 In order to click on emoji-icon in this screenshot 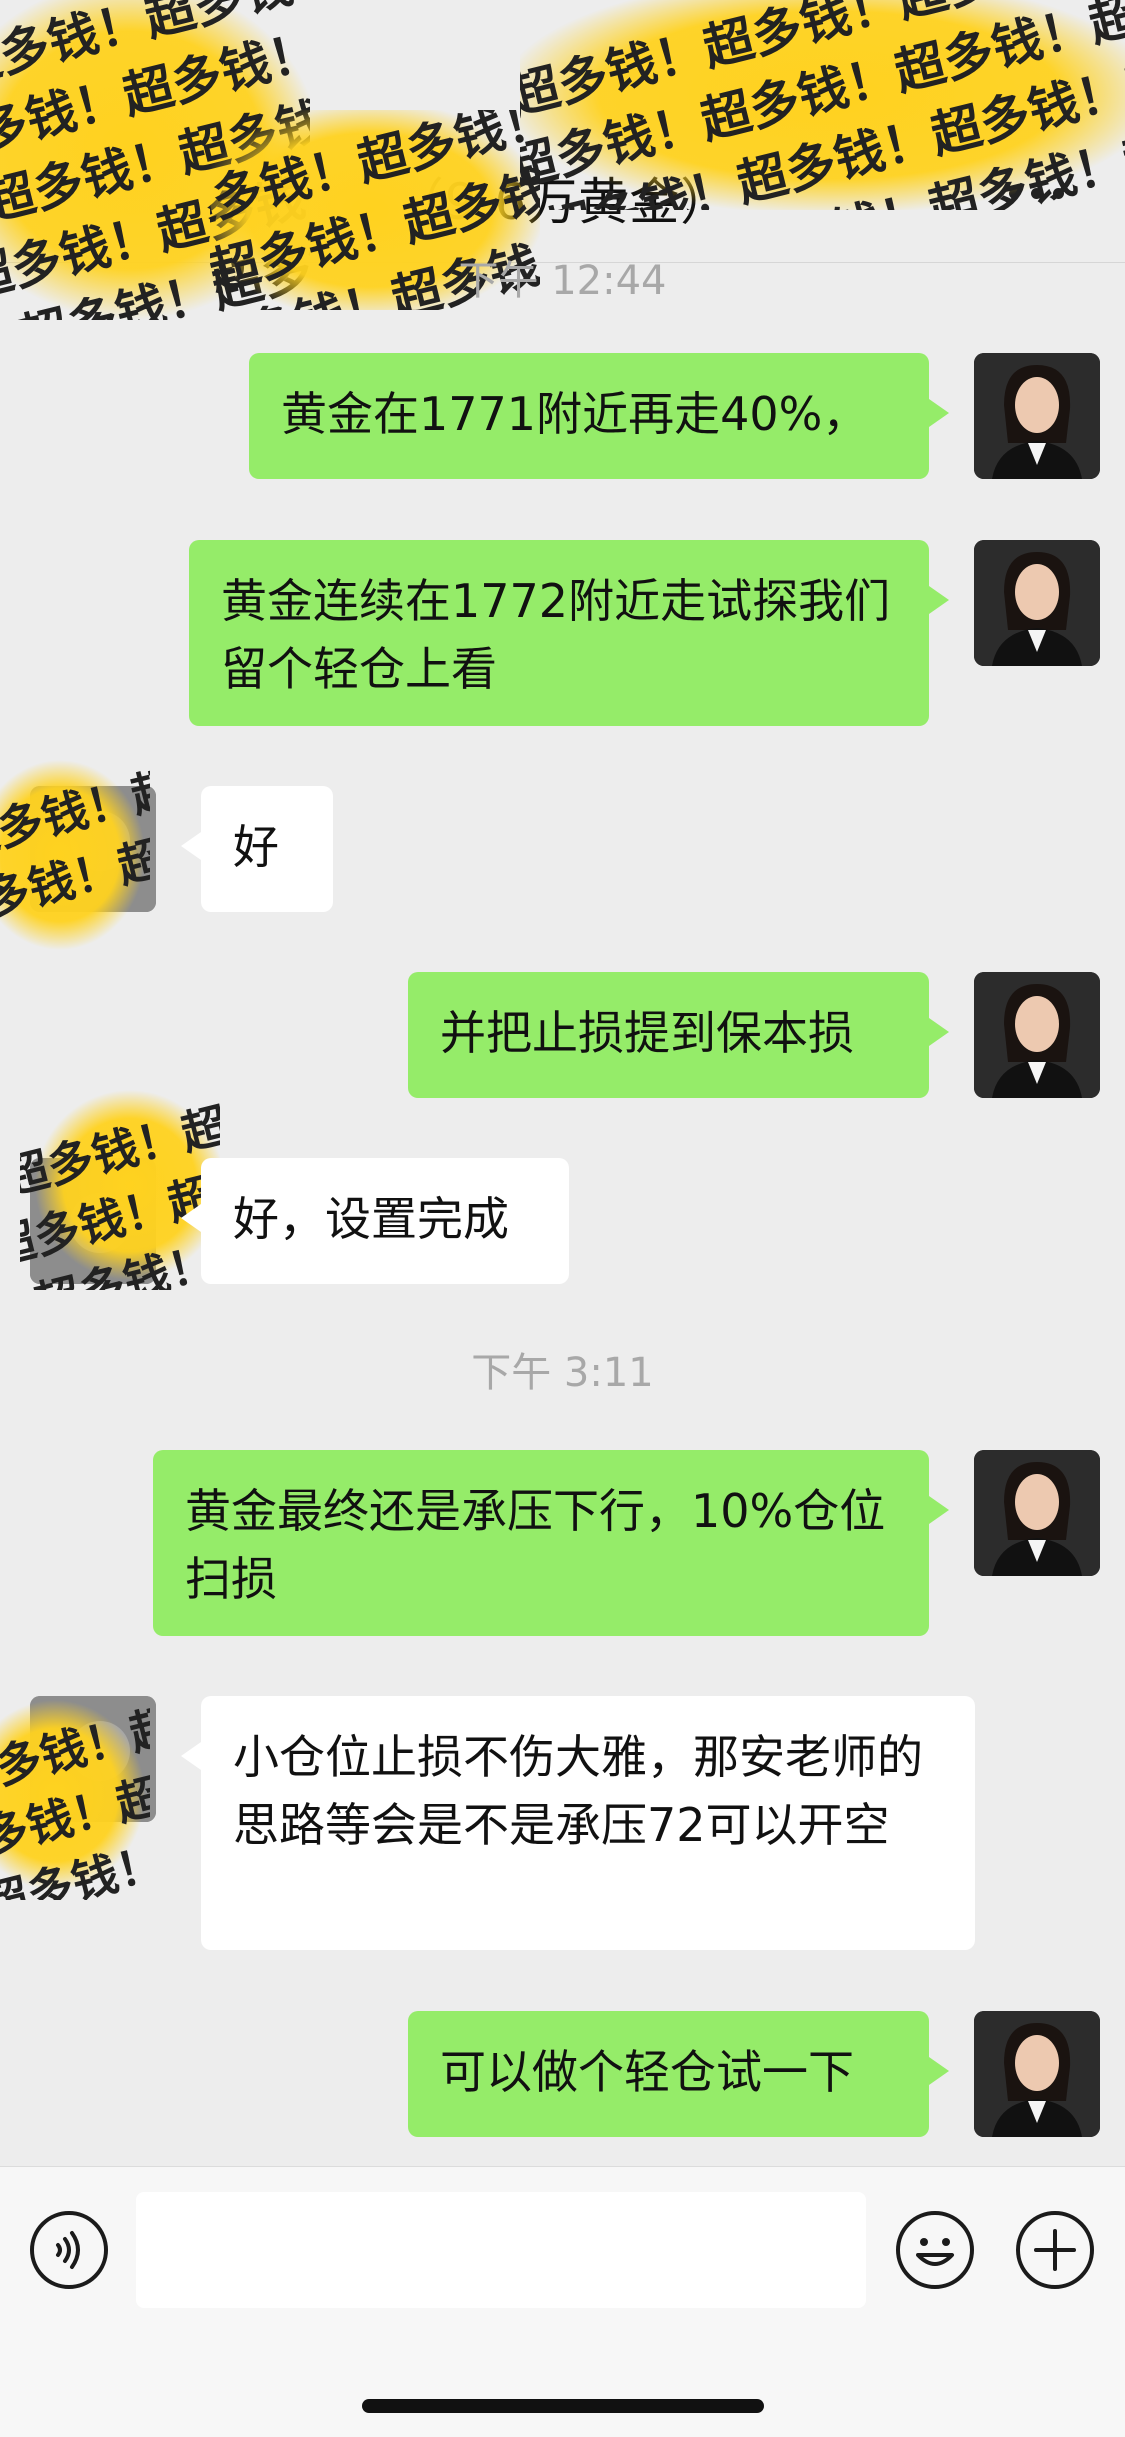, I will do `click(935, 2250)`.